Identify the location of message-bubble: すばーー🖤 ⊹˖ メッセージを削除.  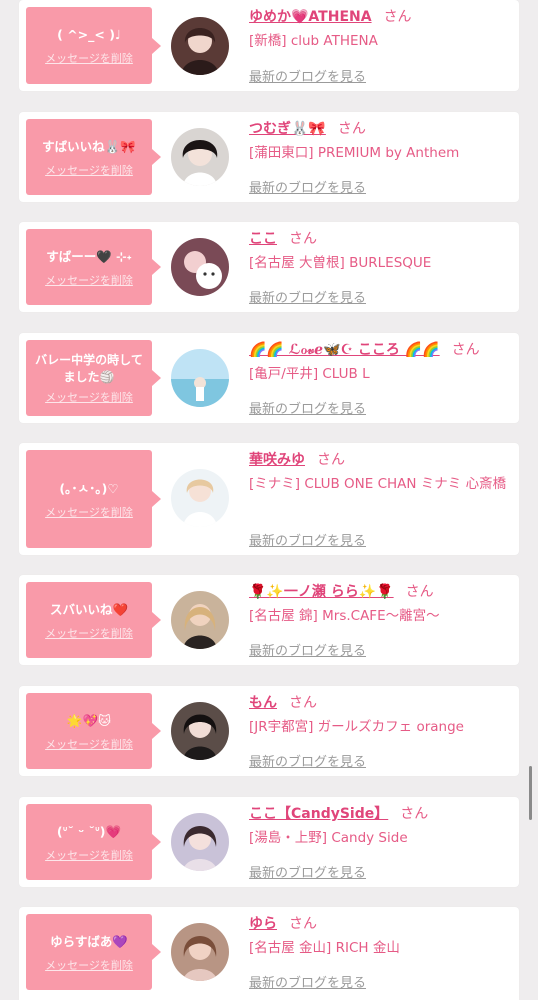
(93, 267).